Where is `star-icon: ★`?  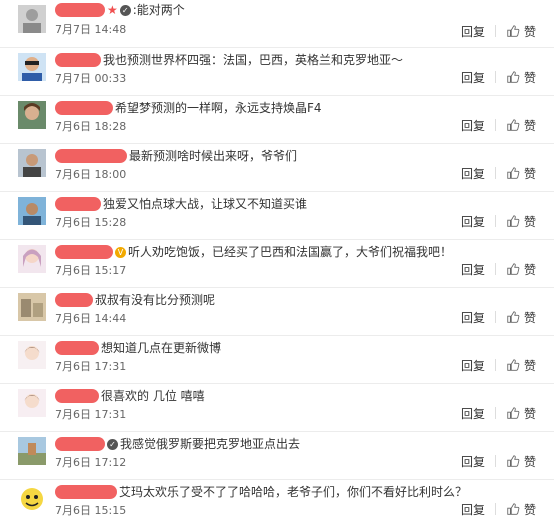
star-icon: ★ is located at coordinates (112, 10).